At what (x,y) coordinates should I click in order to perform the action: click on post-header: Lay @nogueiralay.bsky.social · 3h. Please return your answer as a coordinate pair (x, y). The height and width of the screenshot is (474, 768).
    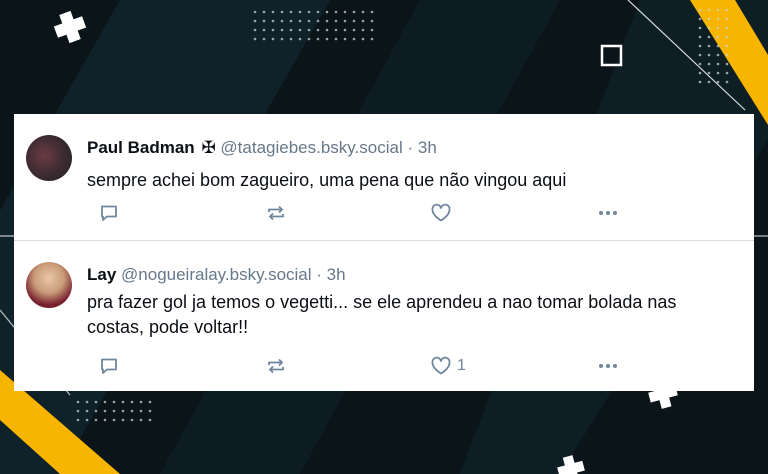
    Looking at the image, I should click on (216, 275).